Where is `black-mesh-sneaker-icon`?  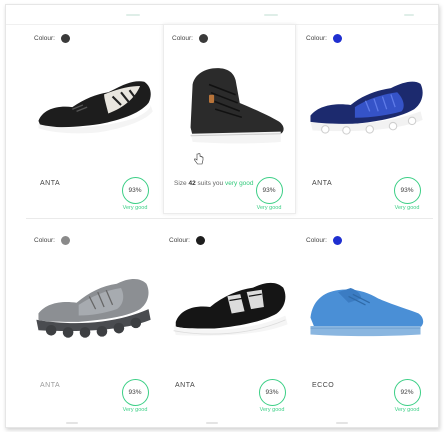
black-mesh-sneaker-icon is located at coordinates (230, 309).